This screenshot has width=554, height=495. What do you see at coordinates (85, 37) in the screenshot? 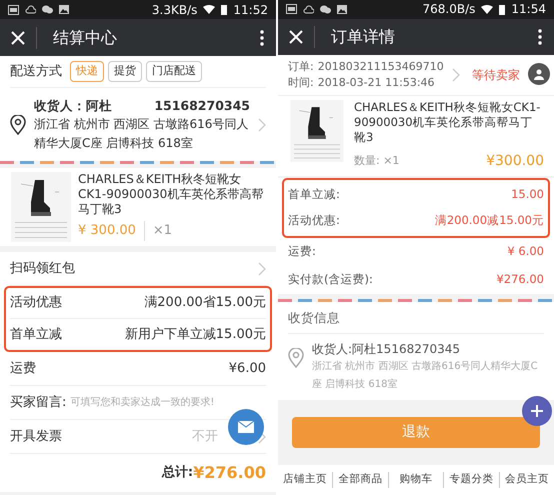
I see `page-title: 结算中心` at bounding box center [85, 37].